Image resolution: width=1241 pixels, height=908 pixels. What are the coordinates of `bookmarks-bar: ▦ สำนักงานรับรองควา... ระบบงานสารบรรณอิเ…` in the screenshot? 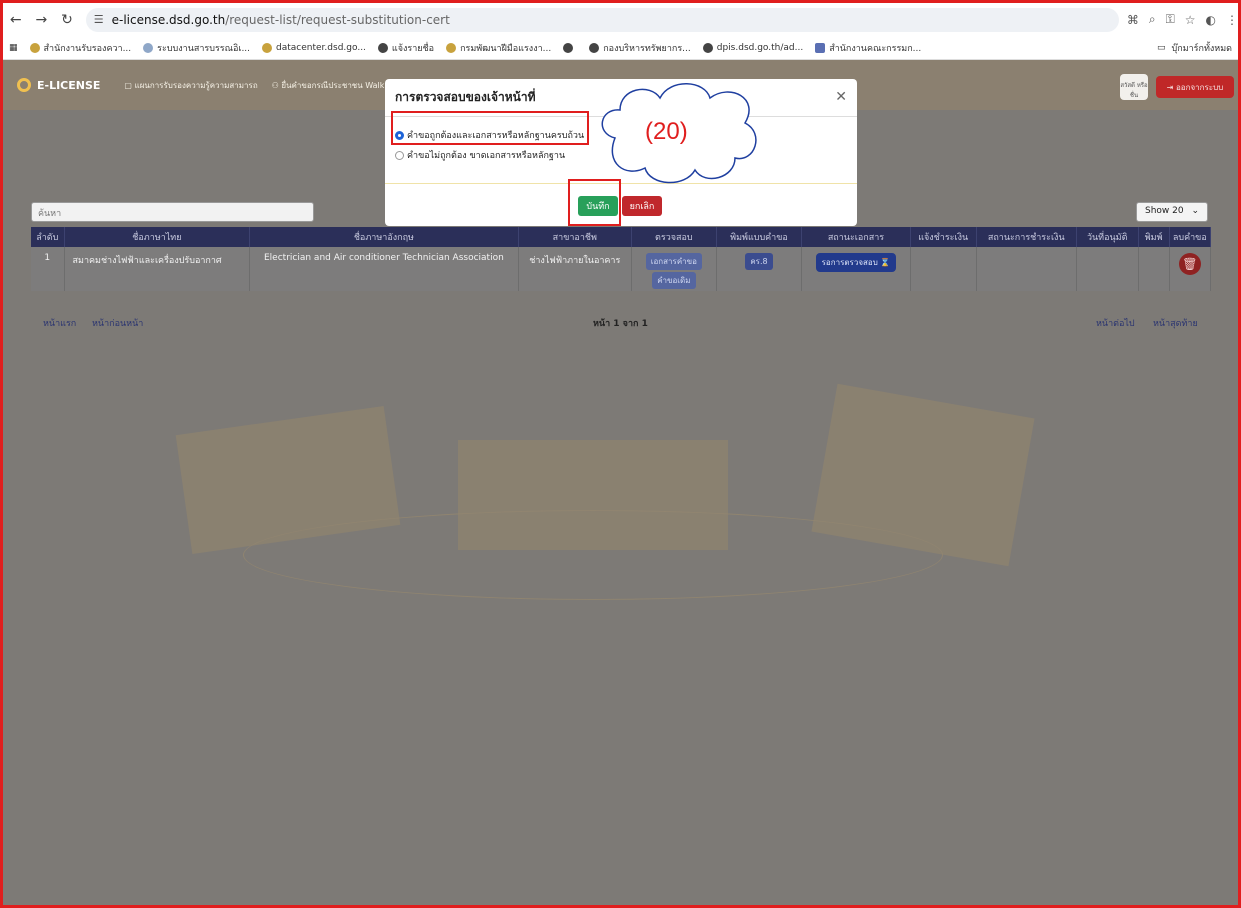 It's located at (620, 48).